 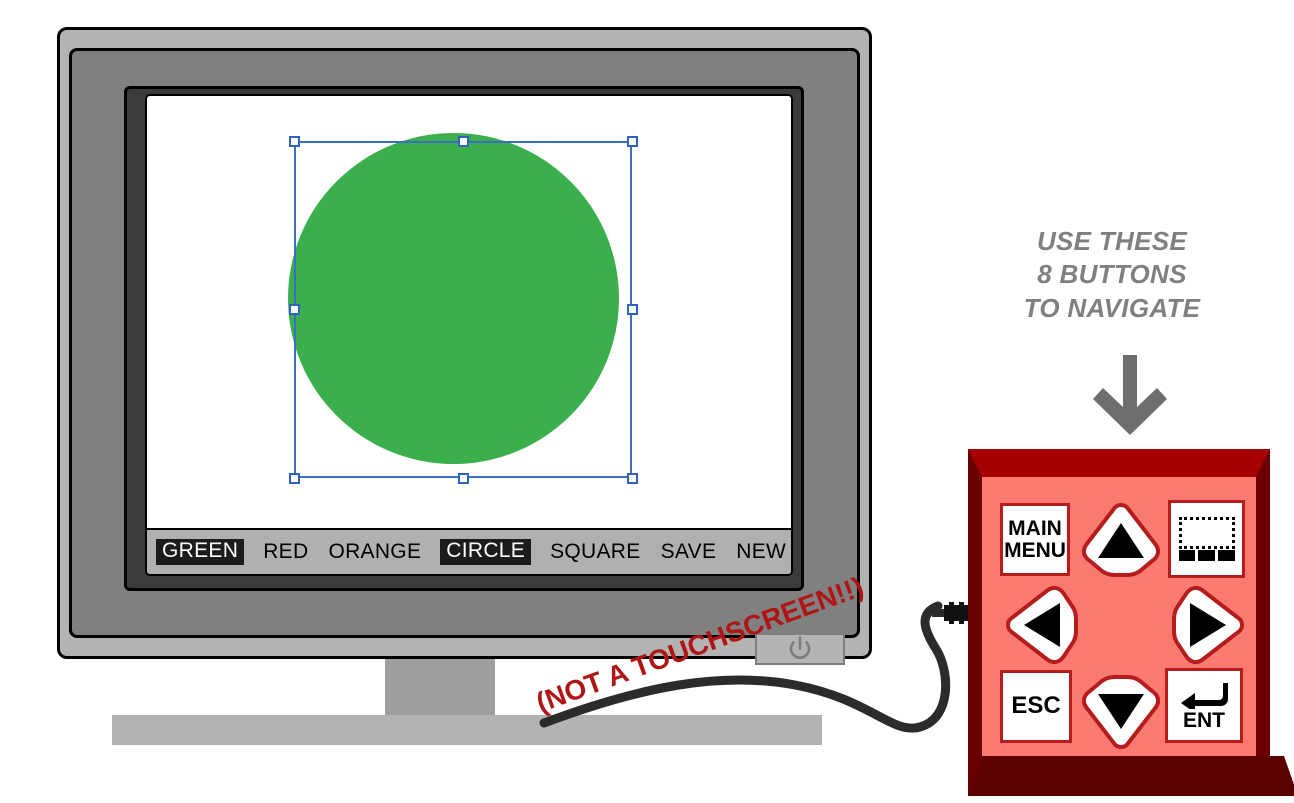 What do you see at coordinates (1119, 463) in the screenshot?
I see `keypad-top-bevel` at bounding box center [1119, 463].